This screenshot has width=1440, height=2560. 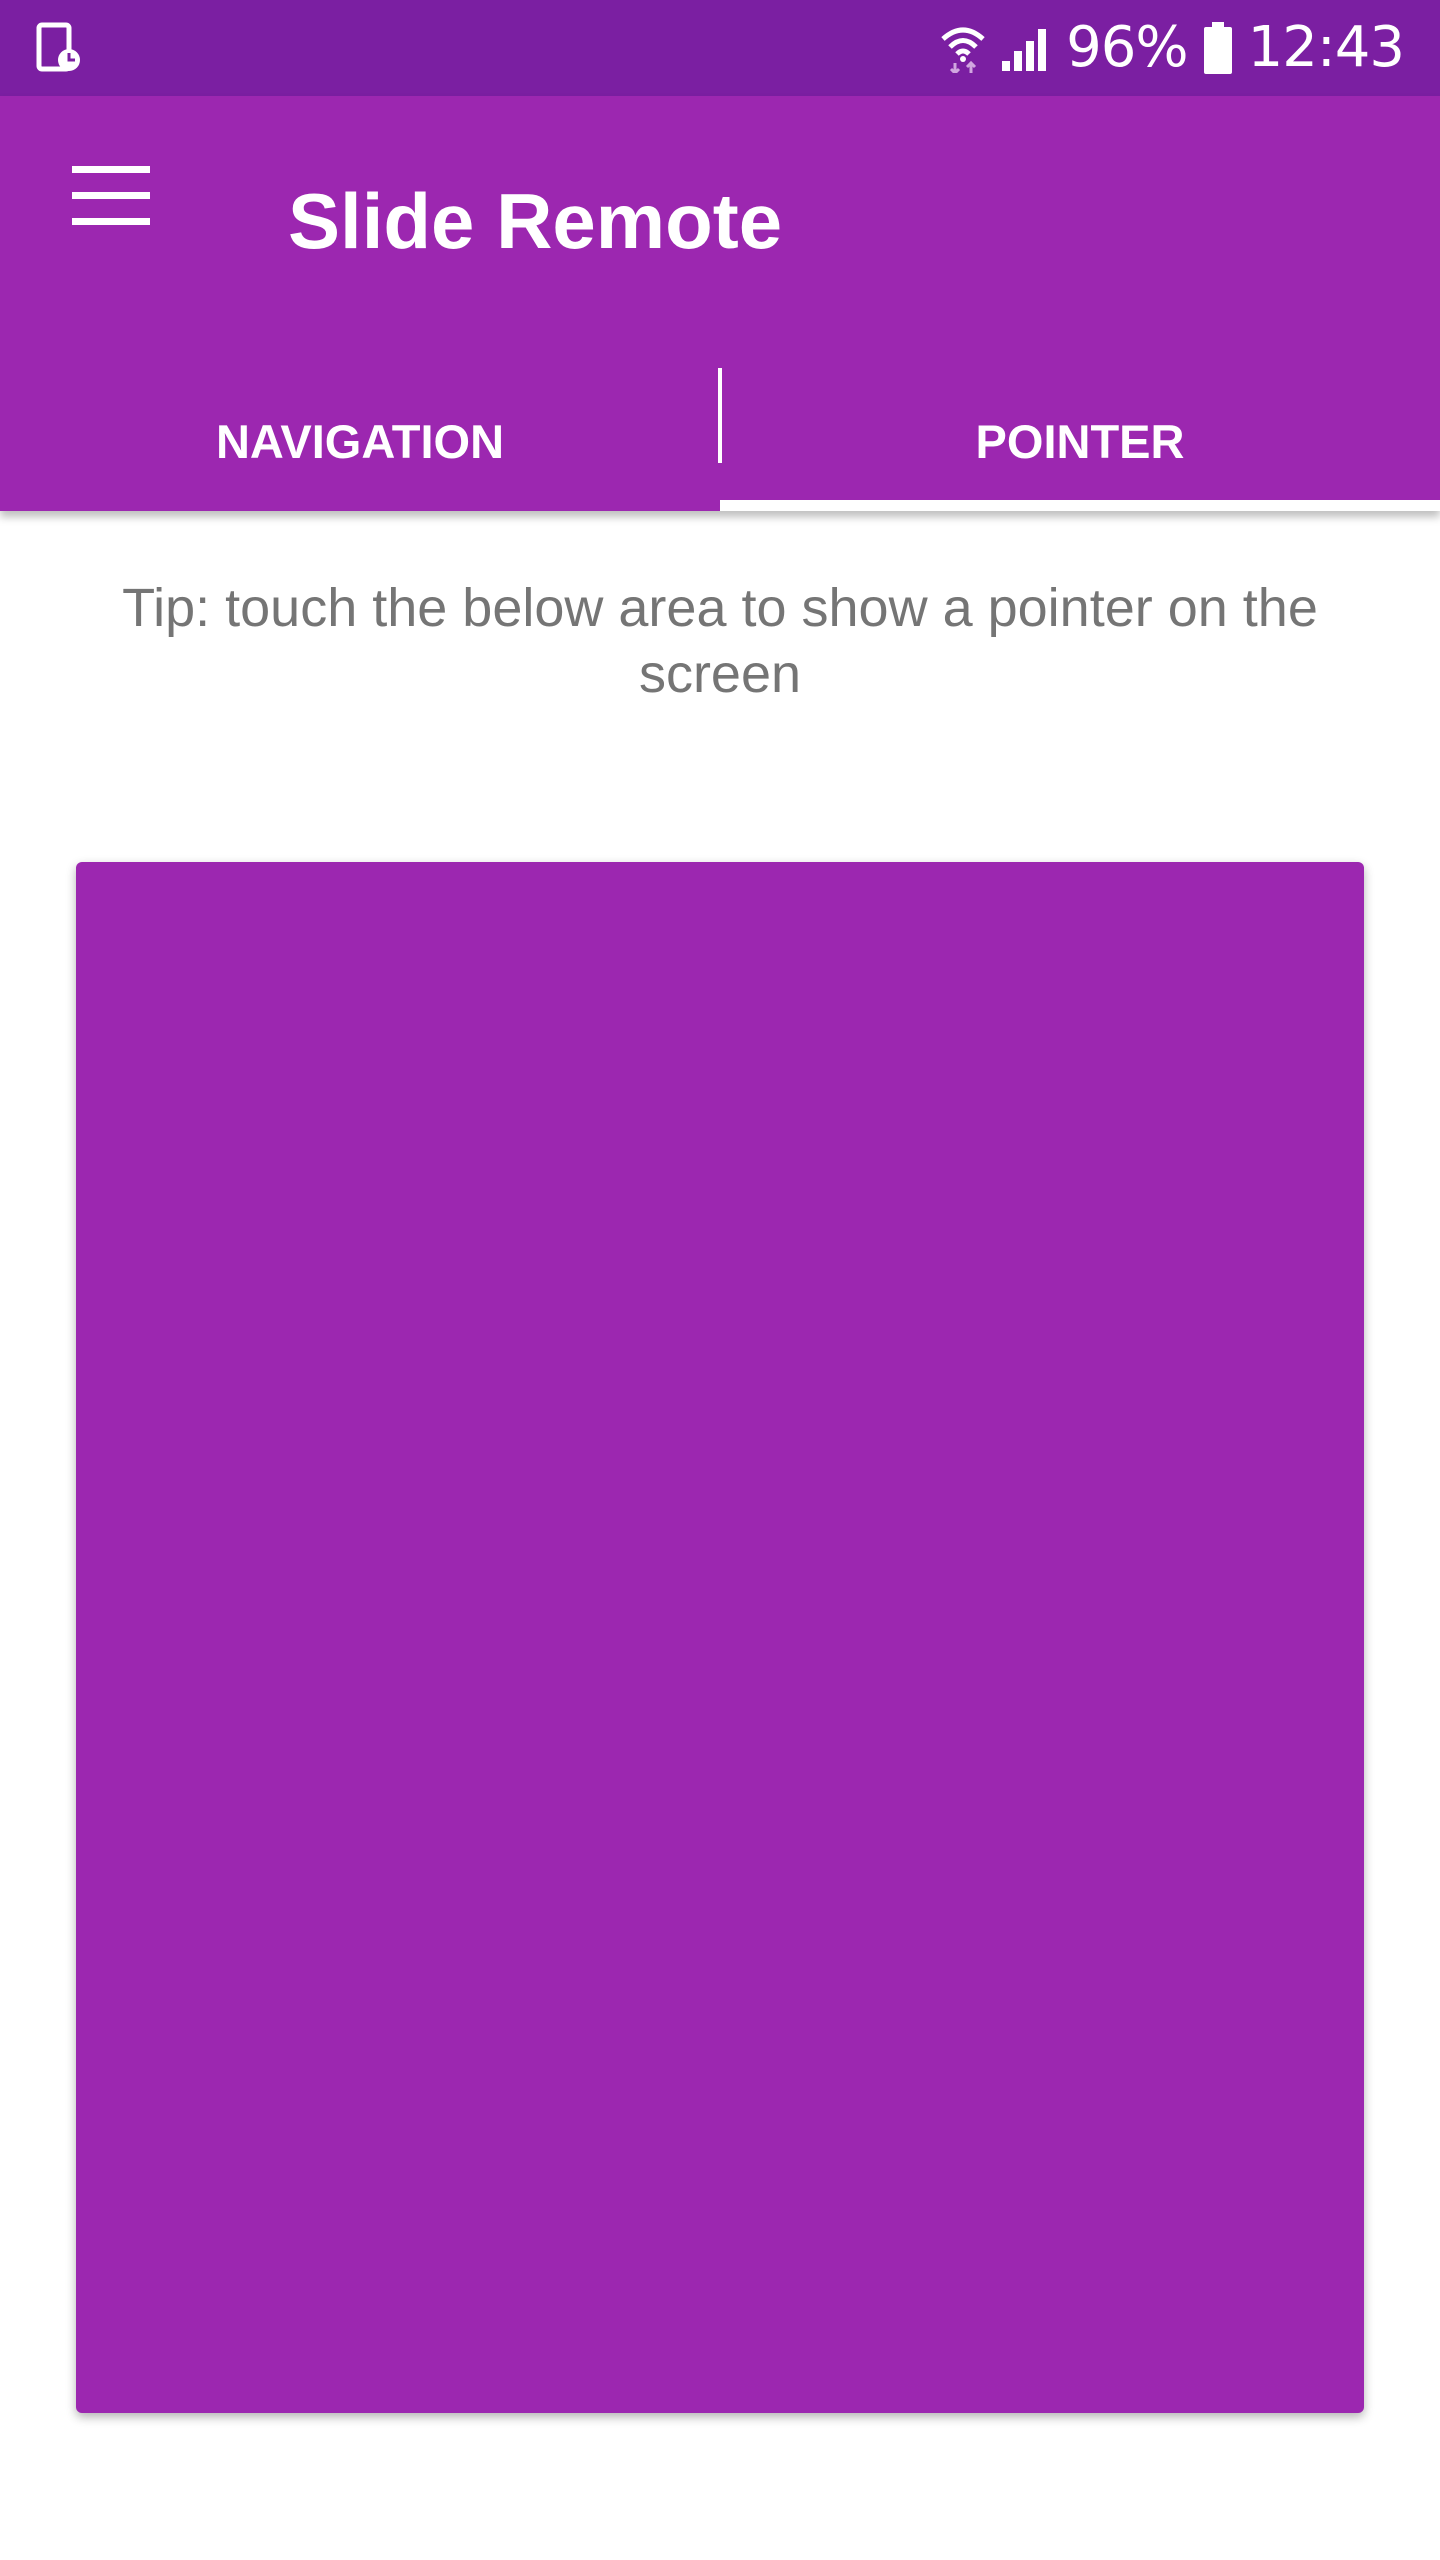 I want to click on signal-icon, so click(x=1024, y=50).